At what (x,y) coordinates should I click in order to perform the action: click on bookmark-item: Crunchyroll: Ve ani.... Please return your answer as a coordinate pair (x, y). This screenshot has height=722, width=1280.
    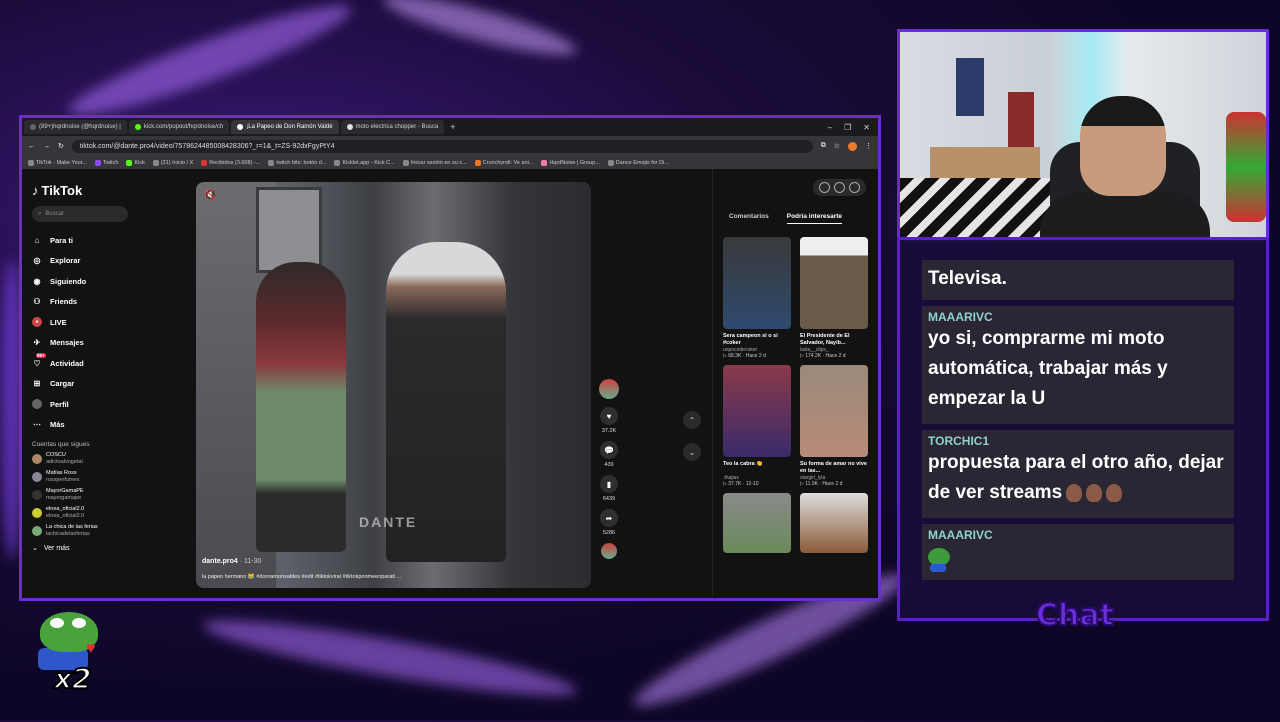
    Looking at the image, I should click on (503, 162).